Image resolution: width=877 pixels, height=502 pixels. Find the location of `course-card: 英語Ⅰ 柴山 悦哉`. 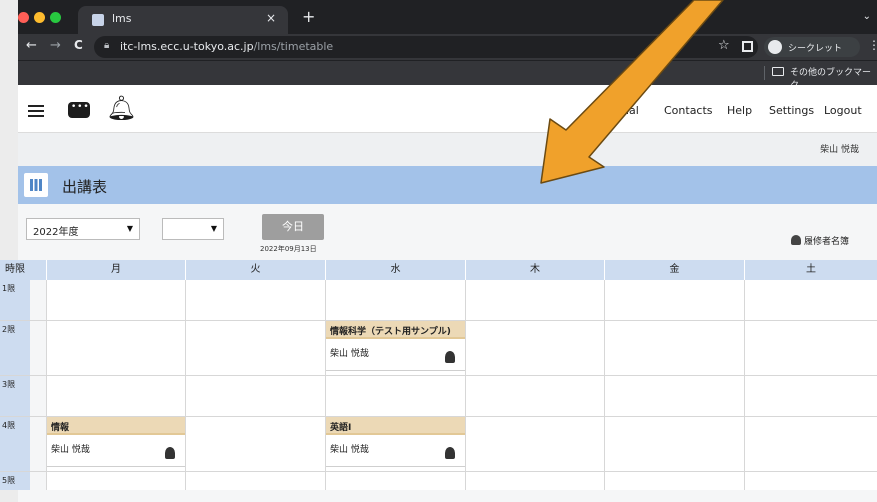

course-card: 英語Ⅰ 柴山 悦哉 is located at coordinates (395, 442).